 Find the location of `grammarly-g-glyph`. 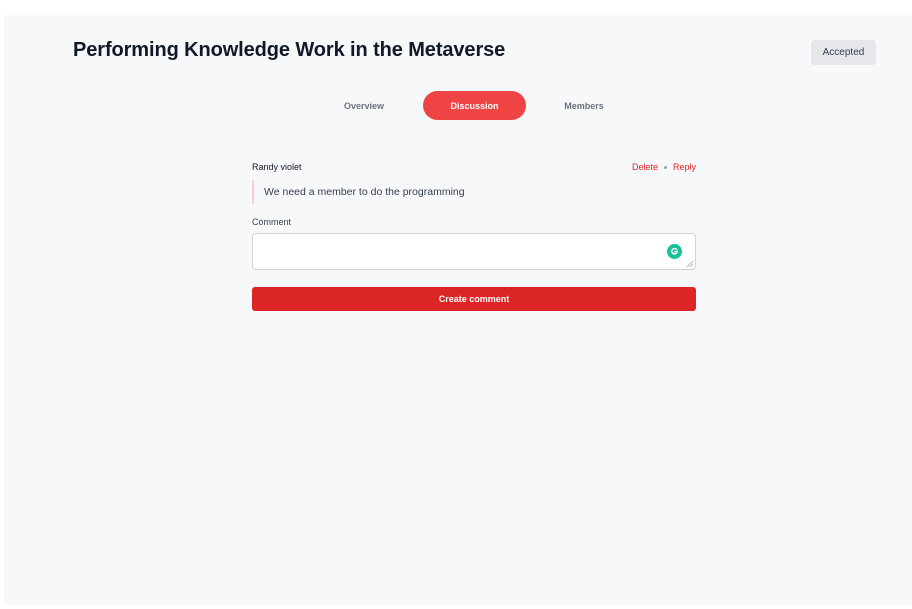

grammarly-g-glyph is located at coordinates (675, 251).